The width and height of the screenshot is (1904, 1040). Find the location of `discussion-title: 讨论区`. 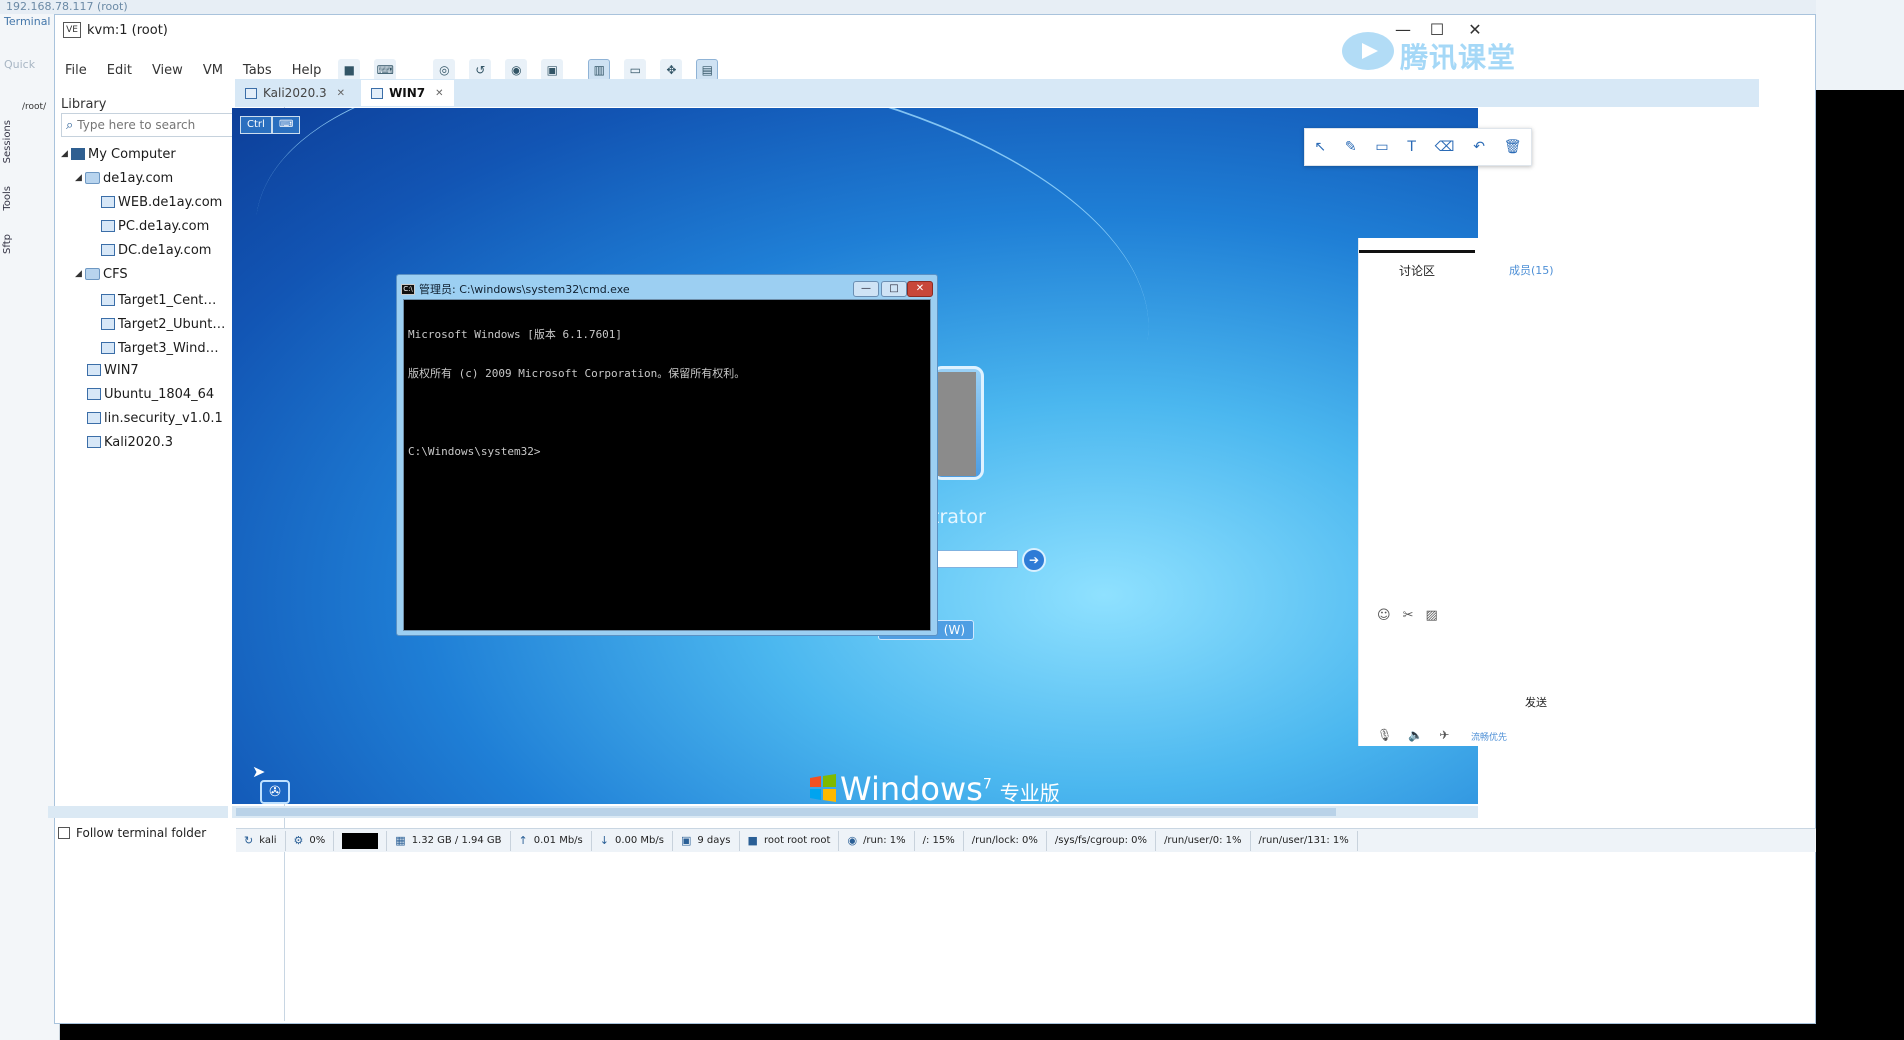

discussion-title: 讨论区 is located at coordinates (1417, 270).